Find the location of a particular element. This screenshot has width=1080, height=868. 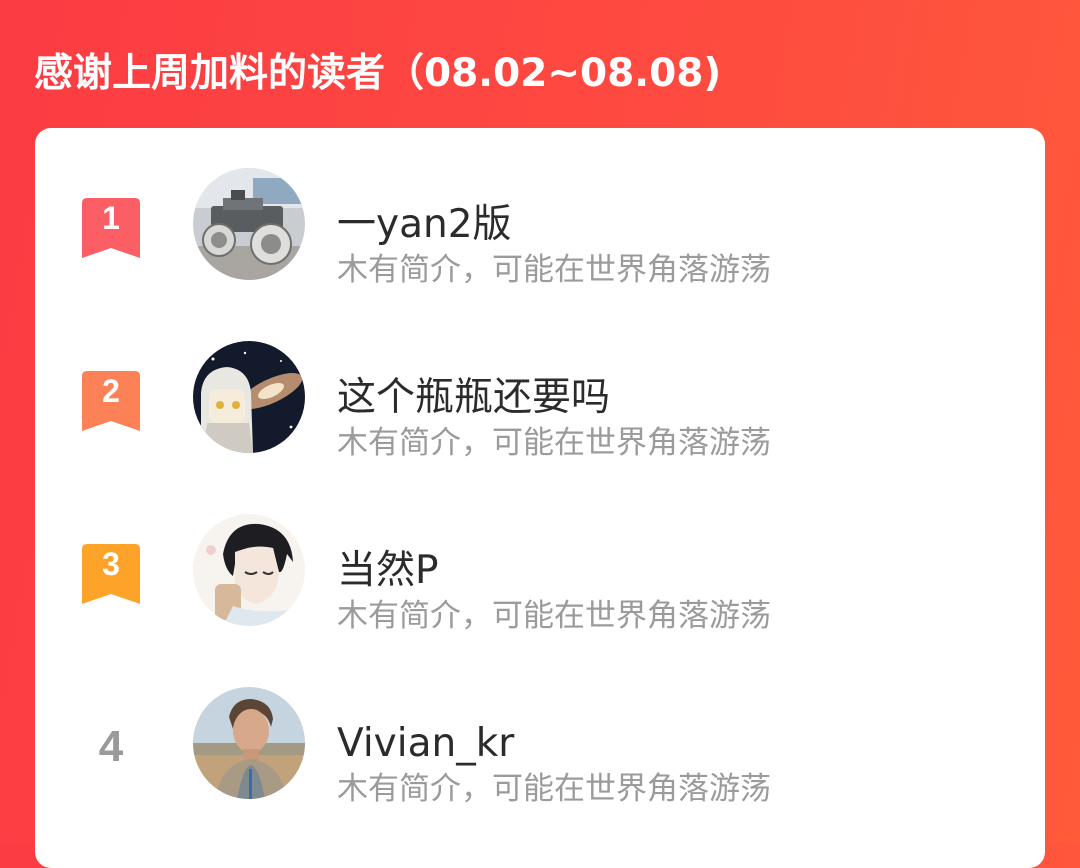

list-item: 1 一yan2版 木有简介，可能在世界角落游荡 is located at coordinates (540, 227).